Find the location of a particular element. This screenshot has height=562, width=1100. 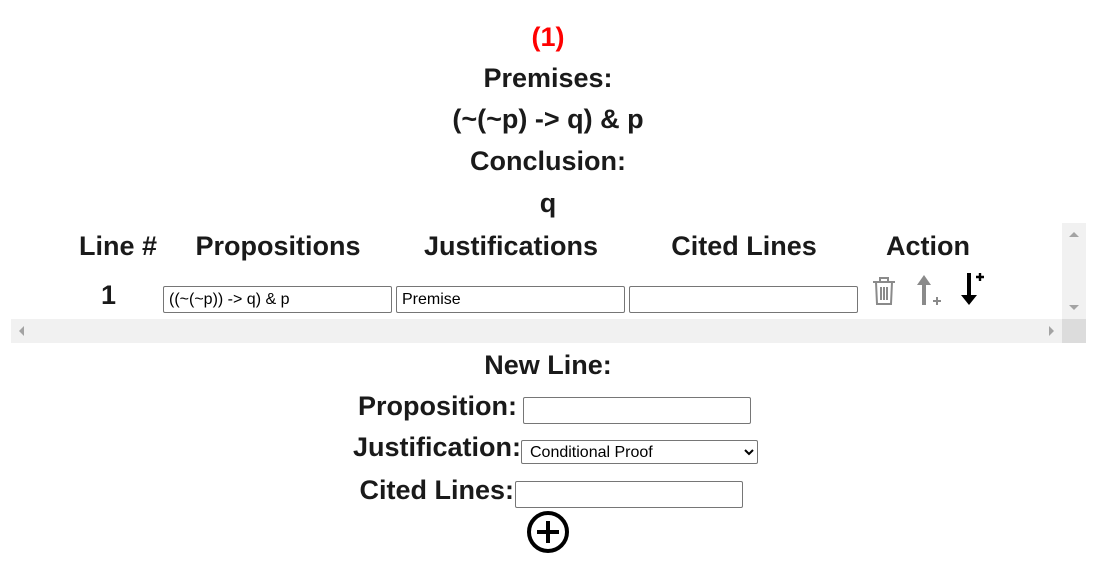

header-propositions: Propositions is located at coordinates (278, 246).